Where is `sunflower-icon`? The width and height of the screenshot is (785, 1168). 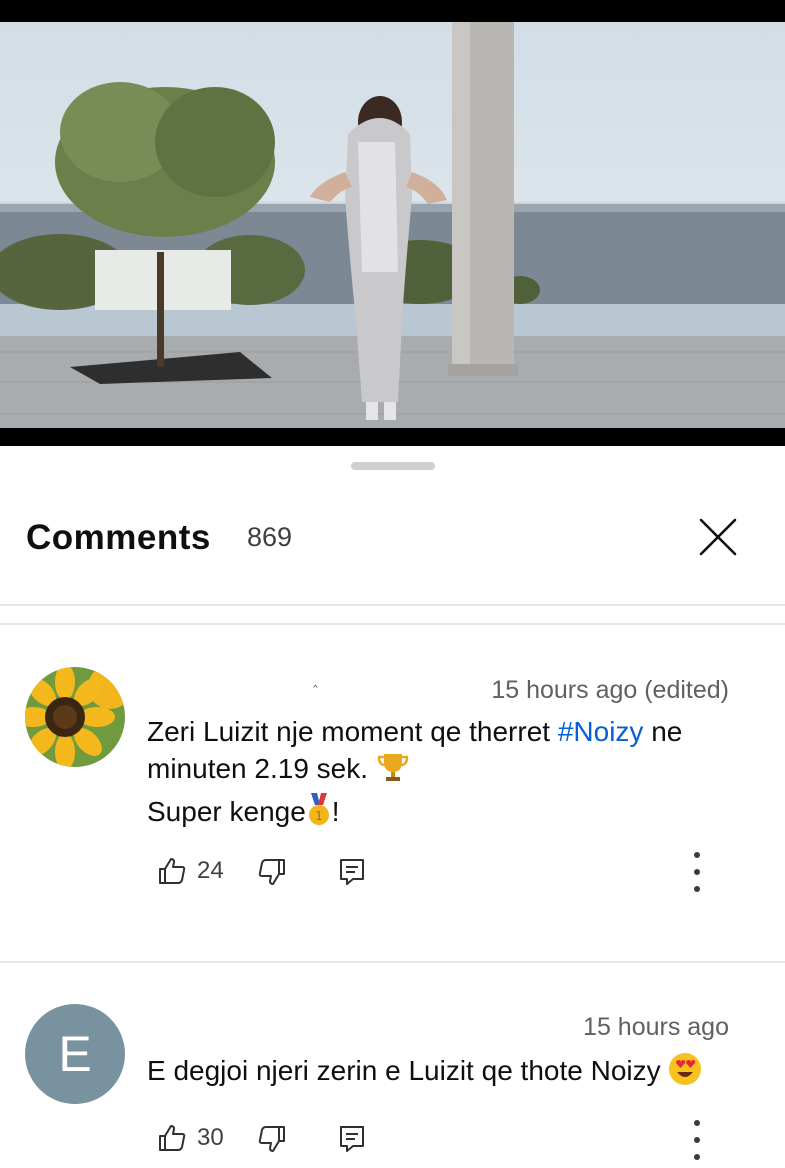 sunflower-icon is located at coordinates (75, 717).